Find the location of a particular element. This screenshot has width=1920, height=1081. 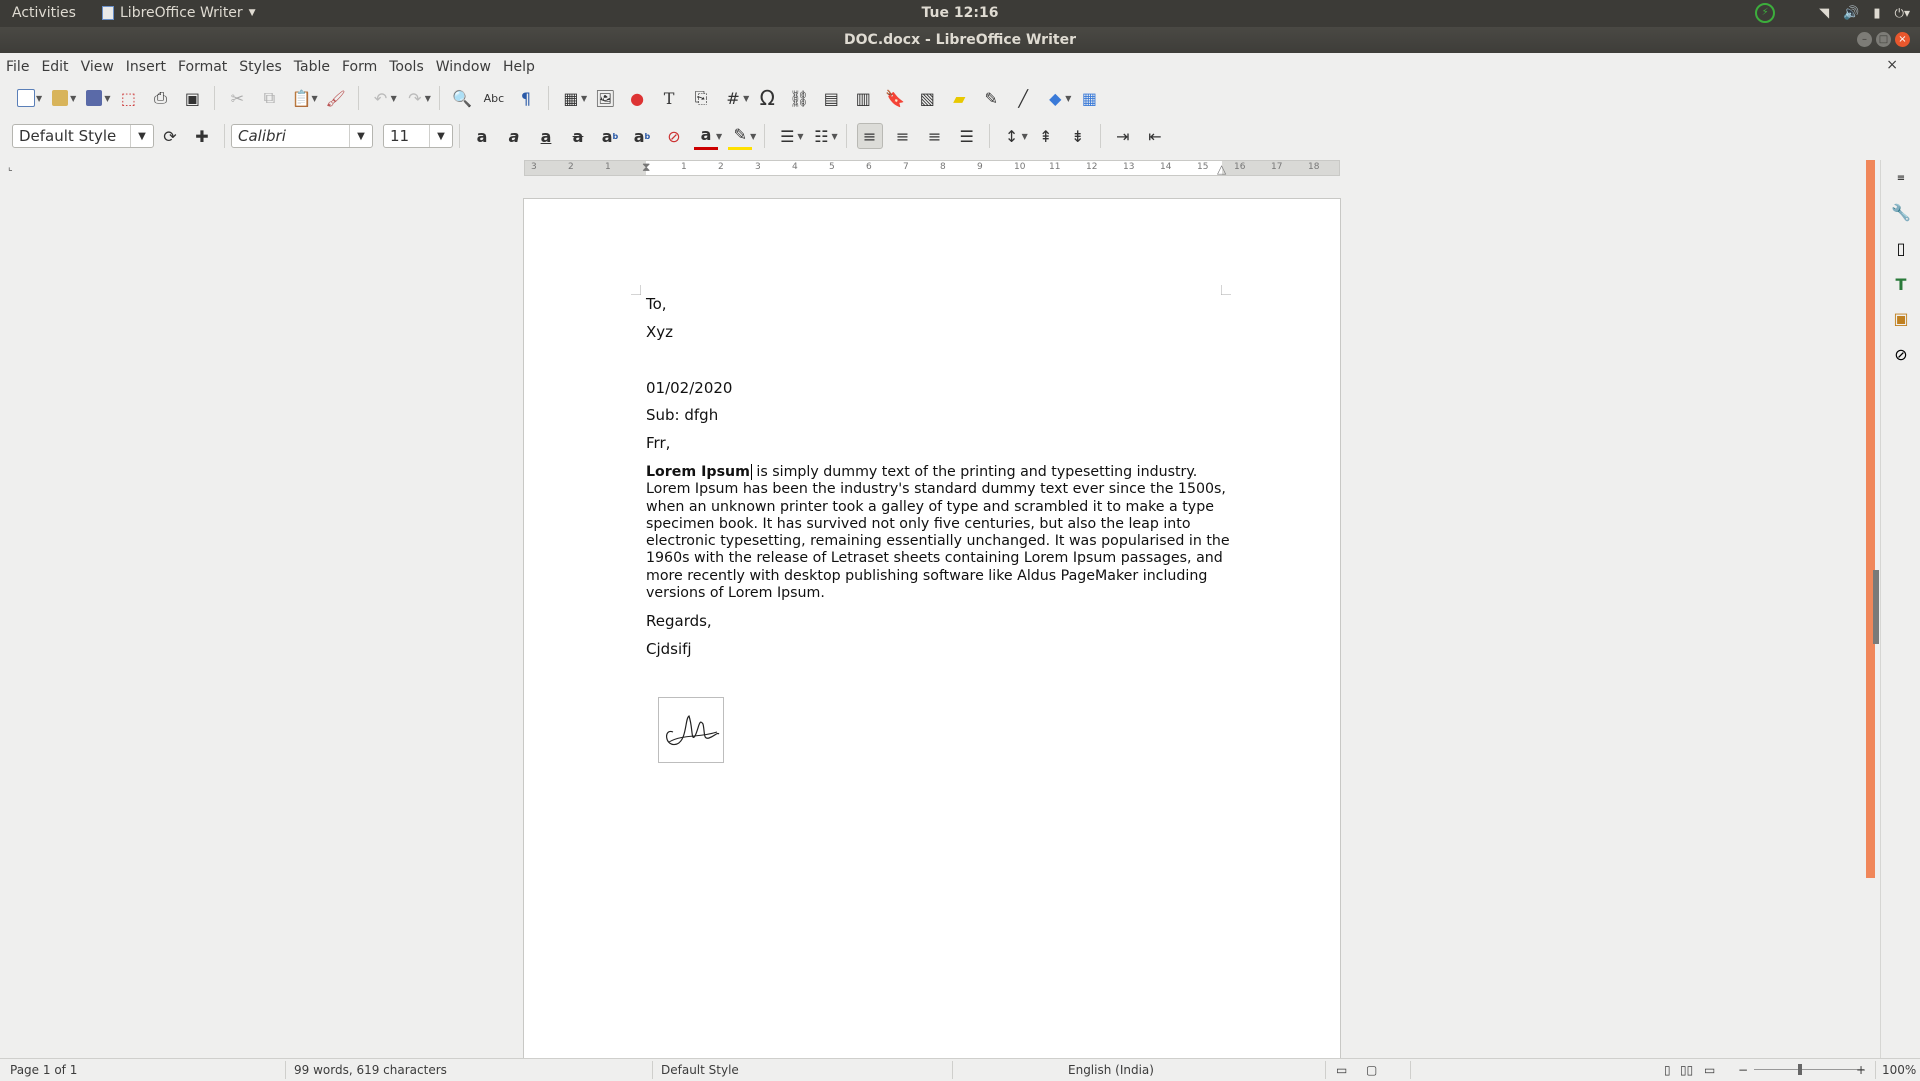

document-line: 01/02/2020 is located at coordinates (689, 388).